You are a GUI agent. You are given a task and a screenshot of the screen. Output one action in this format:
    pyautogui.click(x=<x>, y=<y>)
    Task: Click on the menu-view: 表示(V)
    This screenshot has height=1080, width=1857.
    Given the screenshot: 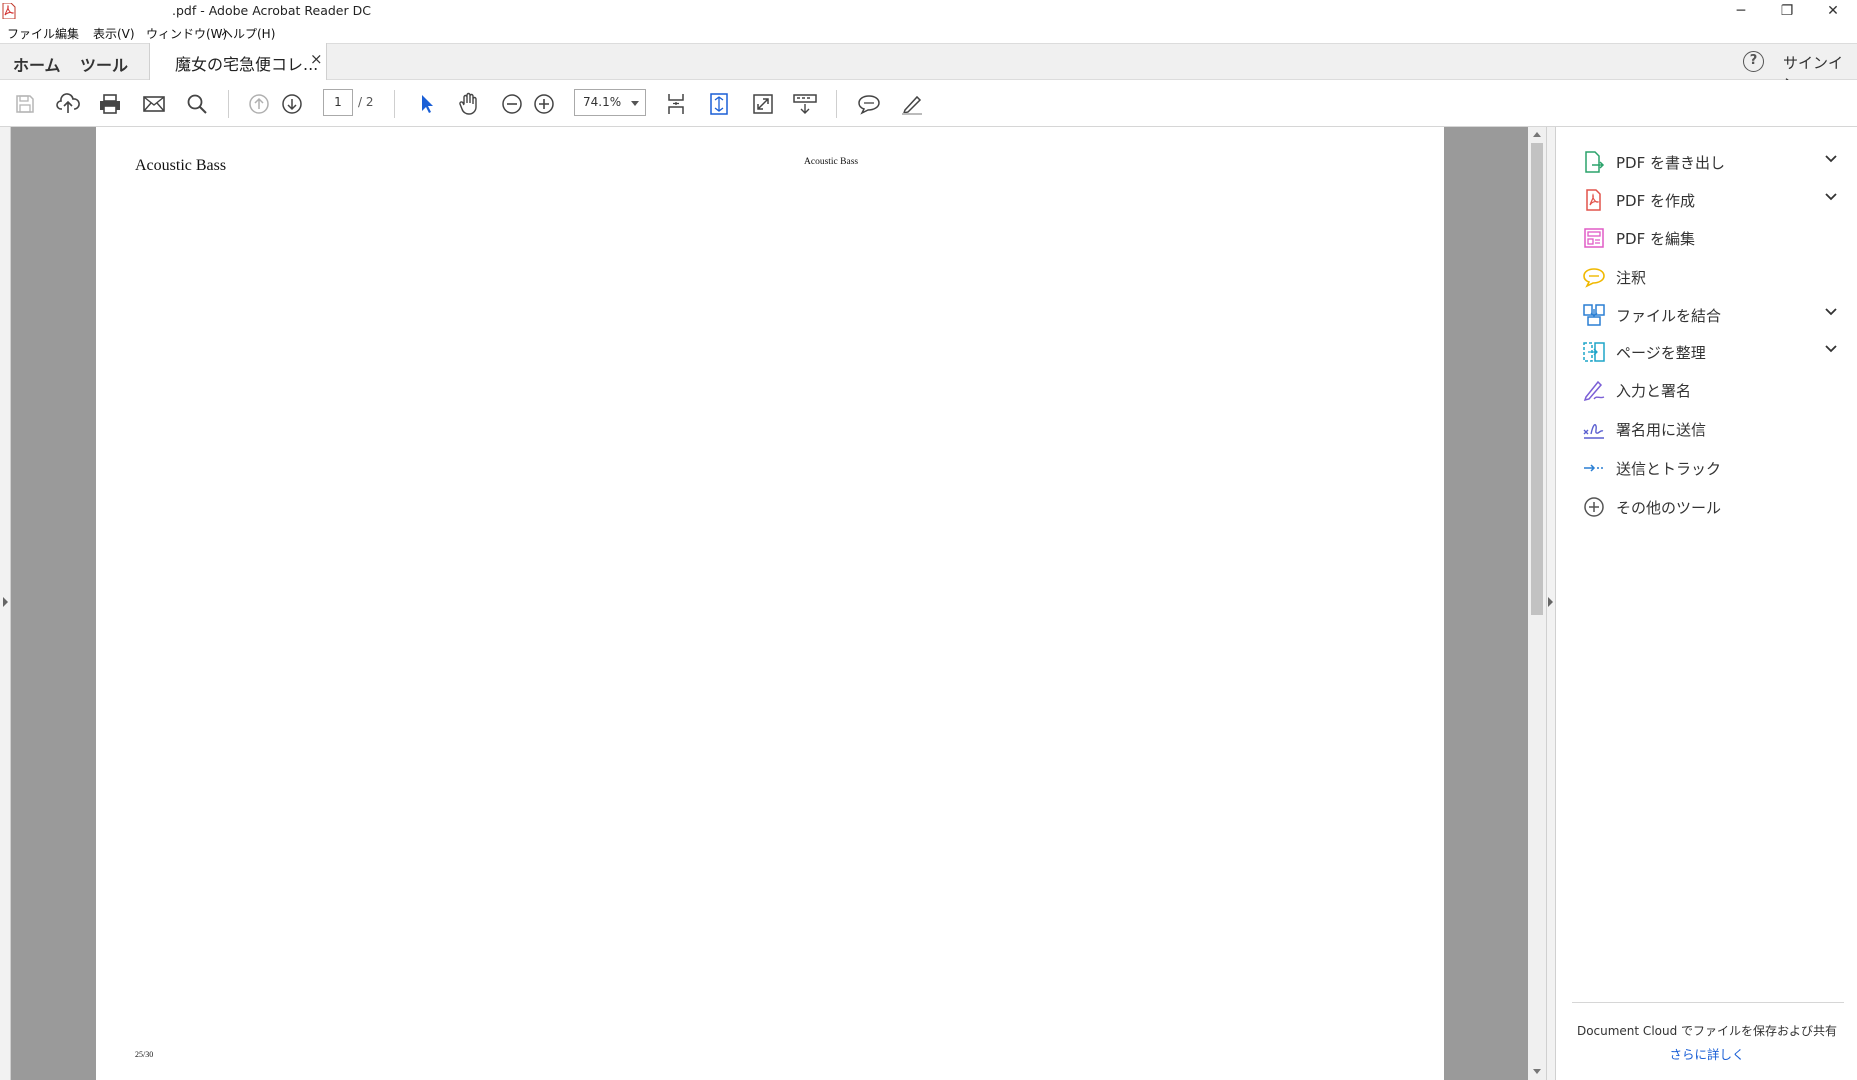 What is the action you would take?
    pyautogui.click(x=114, y=33)
    